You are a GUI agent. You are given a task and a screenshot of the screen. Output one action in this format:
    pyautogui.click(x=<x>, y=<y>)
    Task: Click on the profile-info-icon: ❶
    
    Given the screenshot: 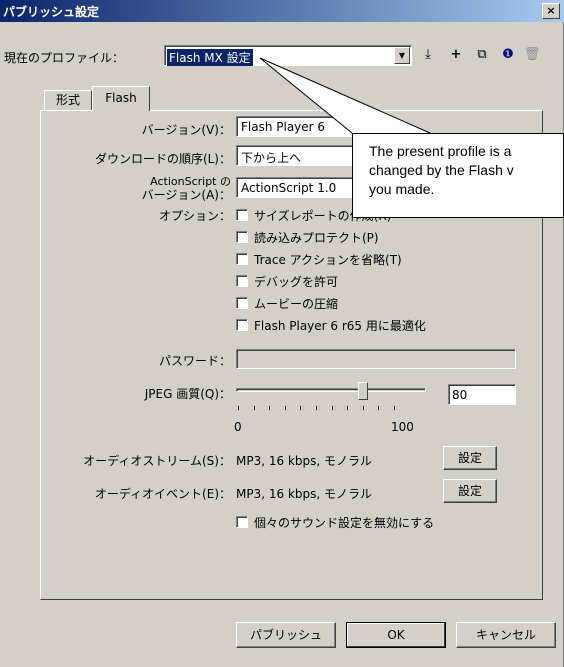 What is the action you would take?
    pyautogui.click(x=508, y=55)
    